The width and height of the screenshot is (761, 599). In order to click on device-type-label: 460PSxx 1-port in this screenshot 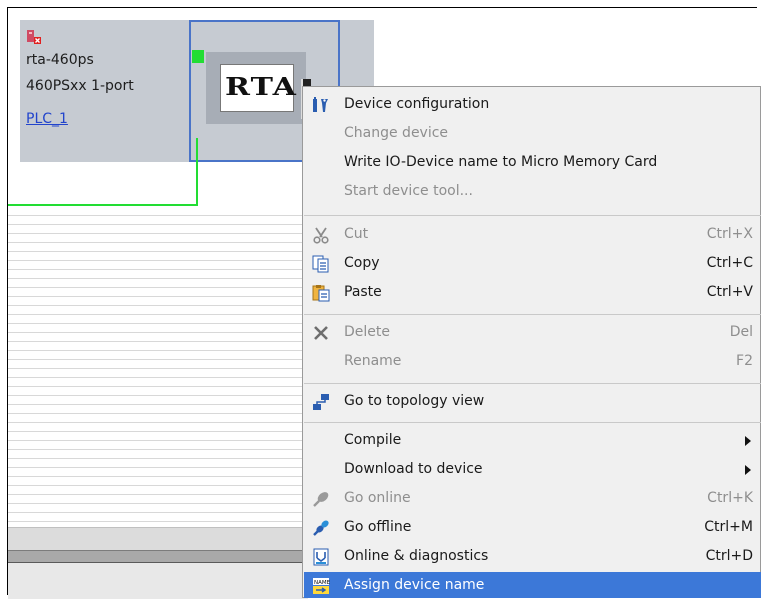, I will do `click(80, 86)`.